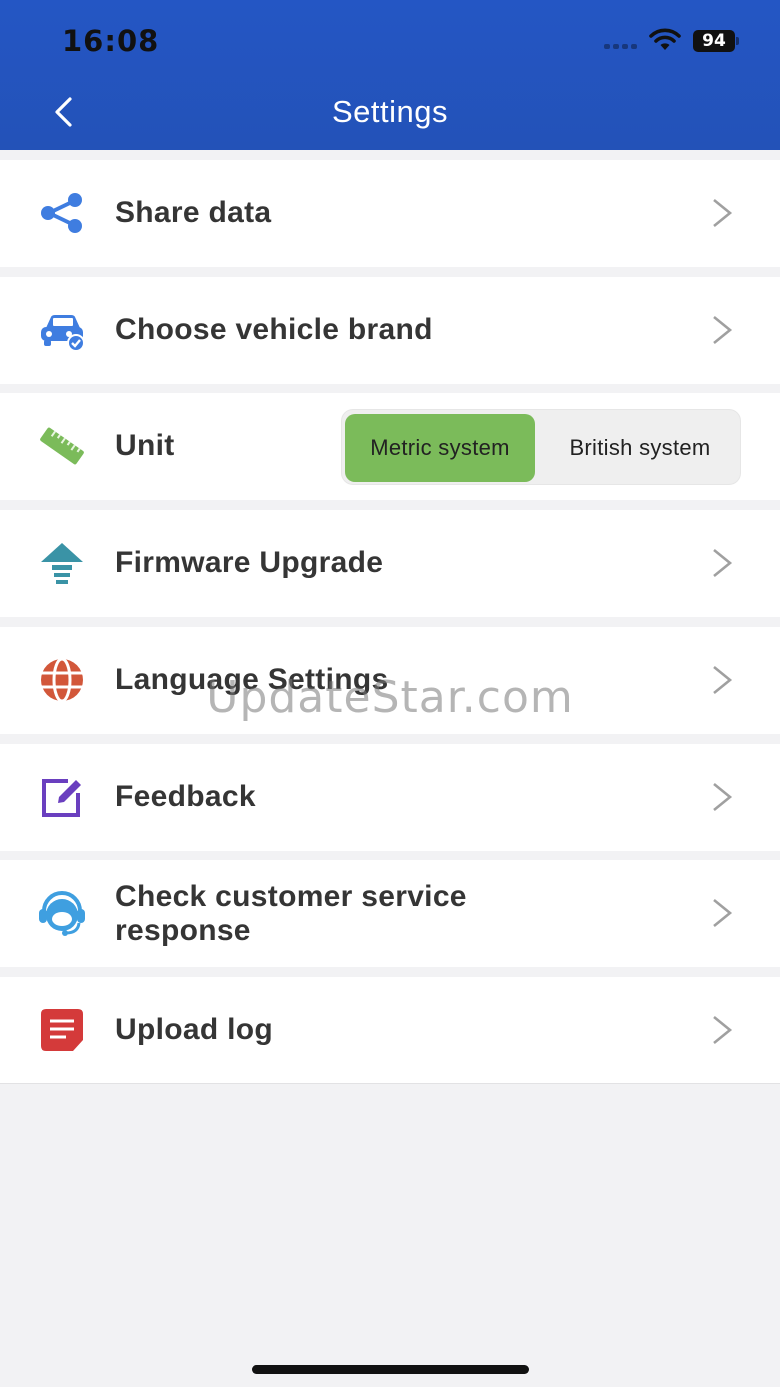 The image size is (780, 1387). I want to click on settings-item-label: Share data, so click(193, 212).